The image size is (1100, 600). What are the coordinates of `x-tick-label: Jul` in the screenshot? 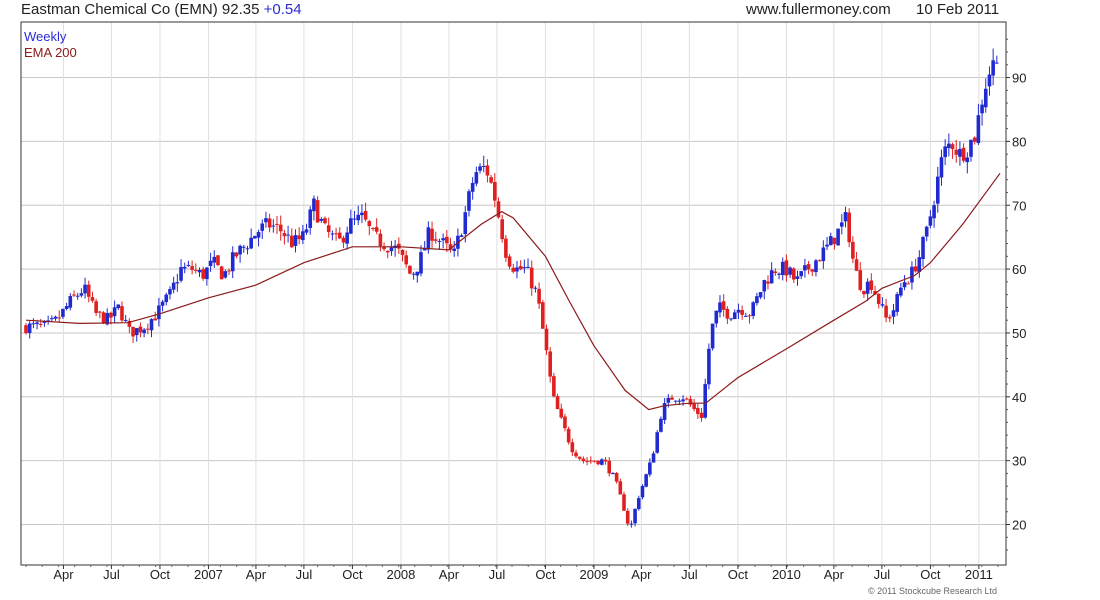 It's located at (304, 574).